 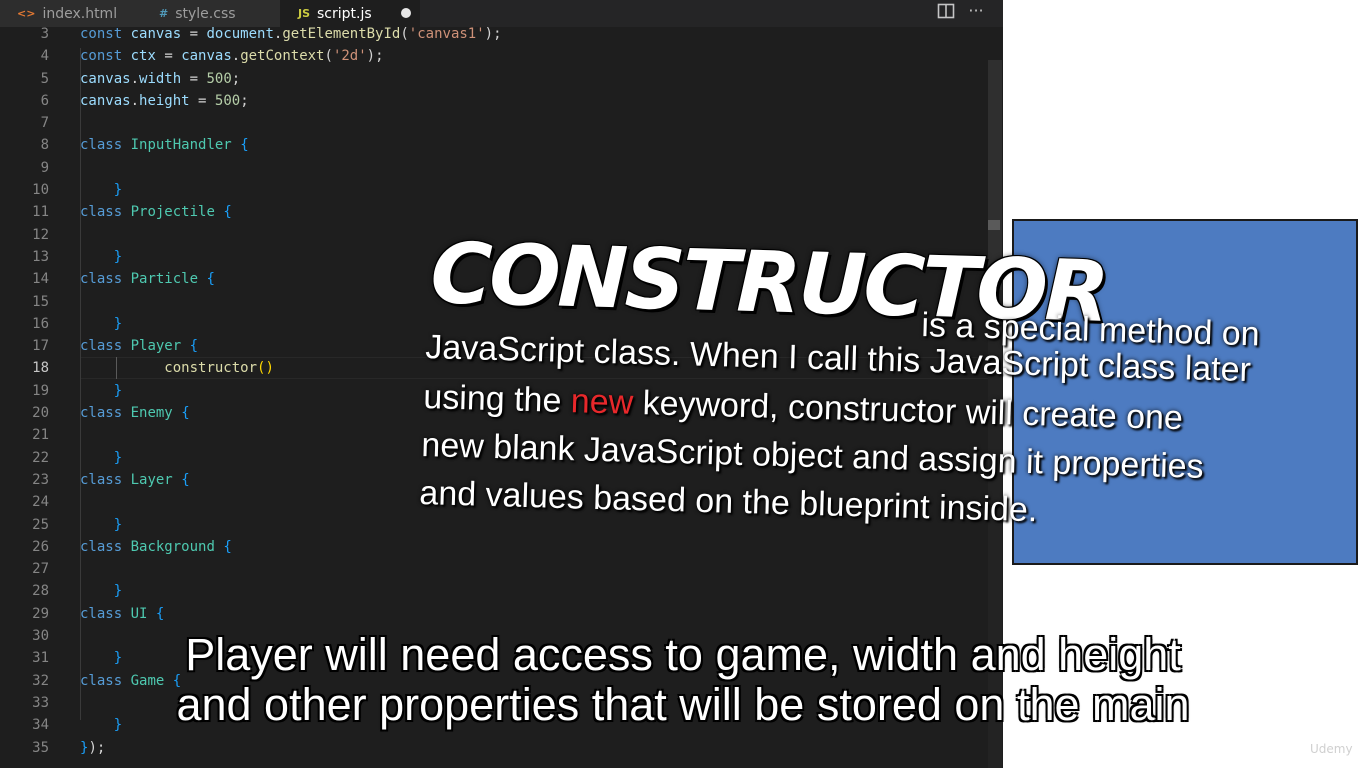 What do you see at coordinates (232, 56) in the screenshot?
I see `code-text: const ctx = canvas.getContext('2d');` at bounding box center [232, 56].